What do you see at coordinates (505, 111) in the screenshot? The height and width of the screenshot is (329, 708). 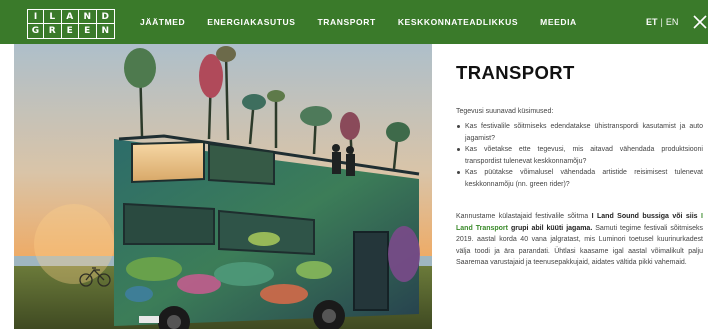 I see `questions-lead: Tegevusi suunavad küsimused:` at bounding box center [505, 111].